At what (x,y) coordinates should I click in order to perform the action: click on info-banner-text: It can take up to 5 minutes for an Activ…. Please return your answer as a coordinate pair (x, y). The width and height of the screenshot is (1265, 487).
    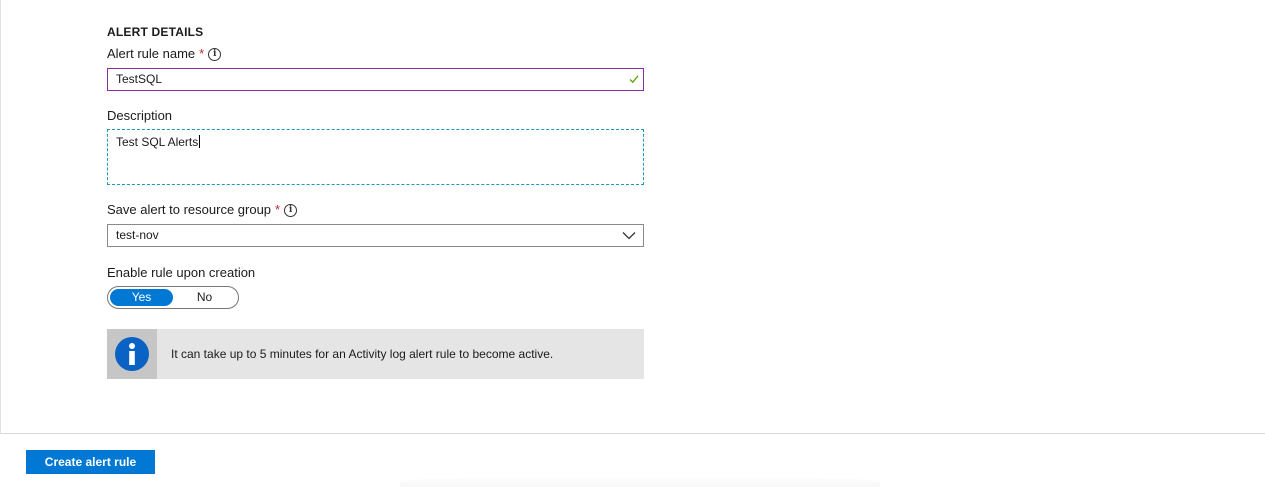
    Looking at the image, I should click on (362, 354).